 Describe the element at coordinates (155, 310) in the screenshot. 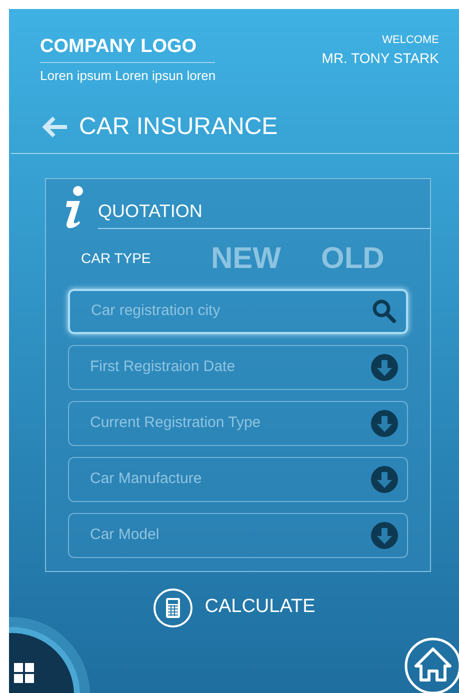

I see `field-placeholder: Car registration city` at that location.